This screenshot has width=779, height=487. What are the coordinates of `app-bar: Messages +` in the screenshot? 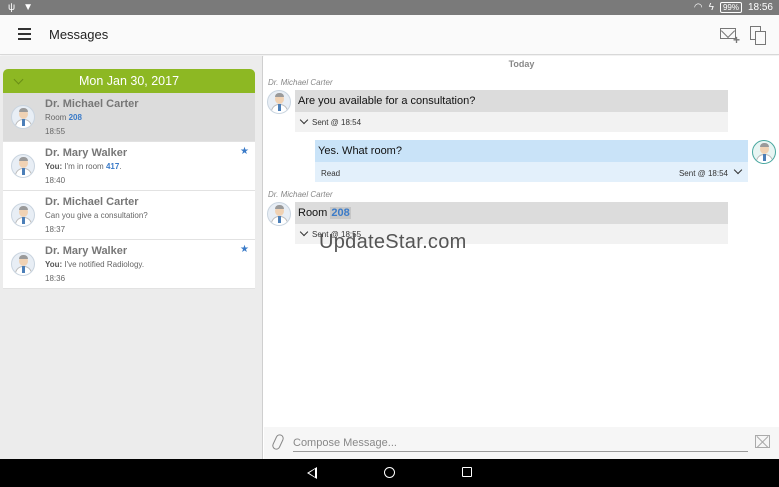 It's located at (389, 35).